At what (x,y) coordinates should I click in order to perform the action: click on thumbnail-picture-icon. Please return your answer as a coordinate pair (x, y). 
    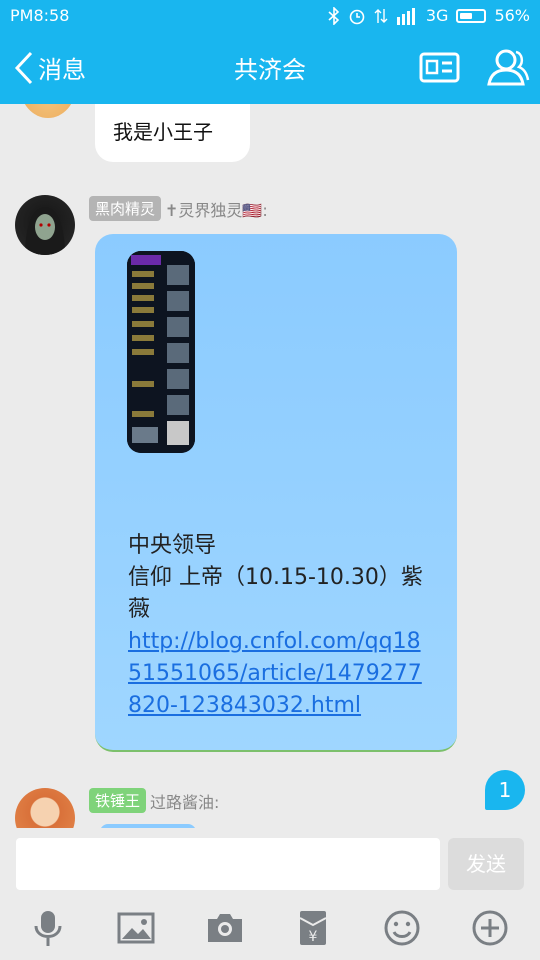
    Looking at the image, I should click on (161, 352).